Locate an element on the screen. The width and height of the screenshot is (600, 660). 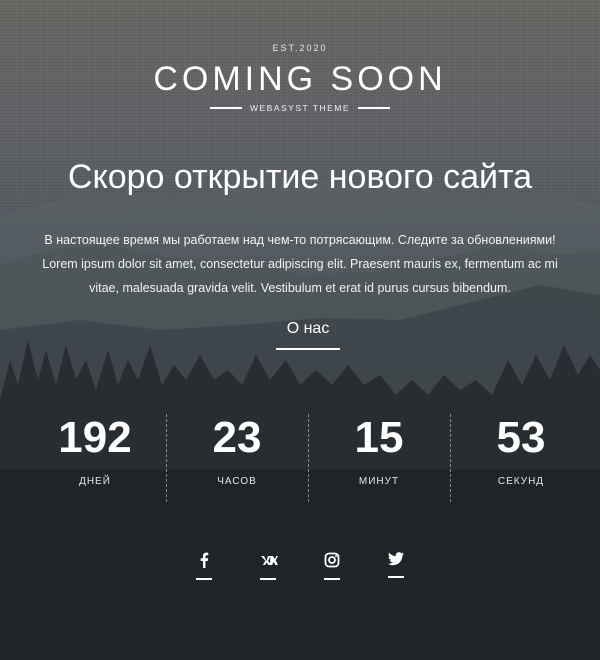
countdown-value: 23 is located at coordinates (237, 437).